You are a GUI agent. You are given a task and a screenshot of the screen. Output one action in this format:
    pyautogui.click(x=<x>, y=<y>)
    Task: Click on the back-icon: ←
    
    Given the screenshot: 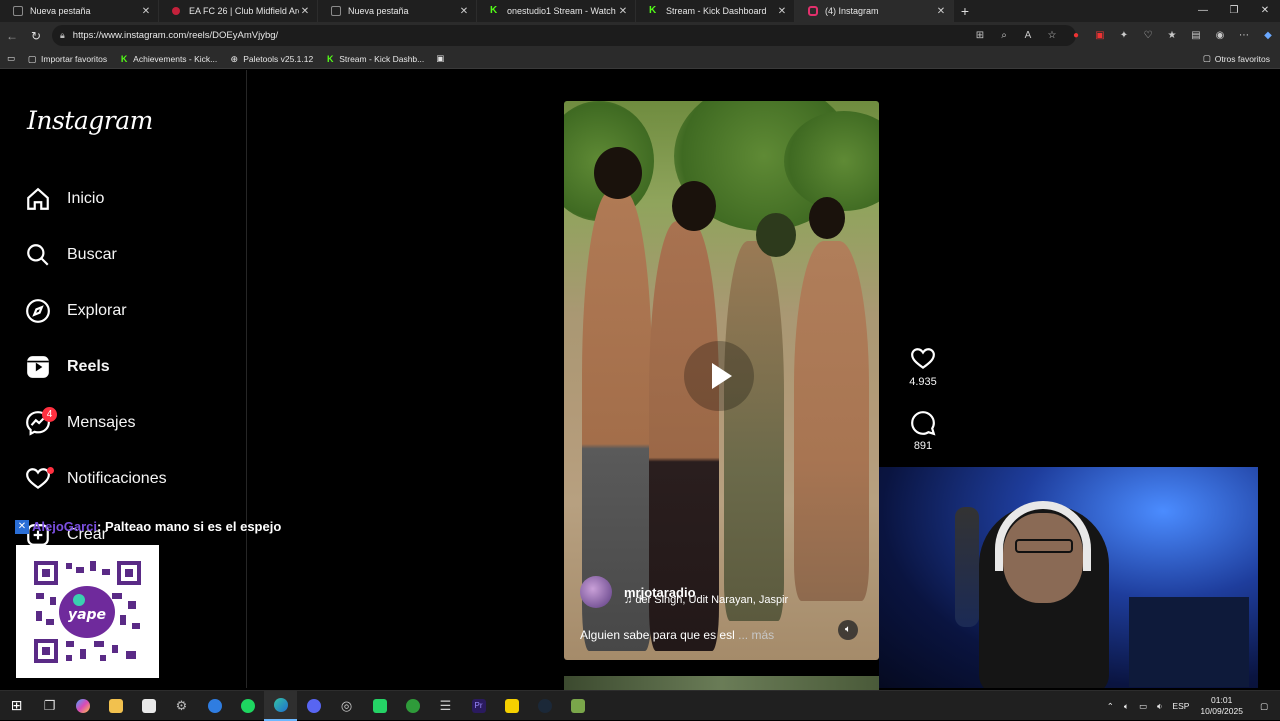 What is the action you would take?
    pyautogui.click(x=12, y=36)
    